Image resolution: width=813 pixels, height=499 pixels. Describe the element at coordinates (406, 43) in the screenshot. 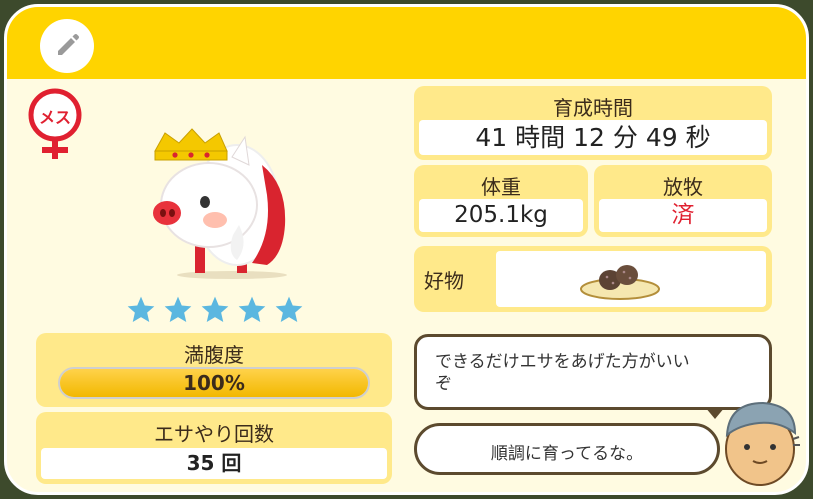

I see `card-header` at that location.